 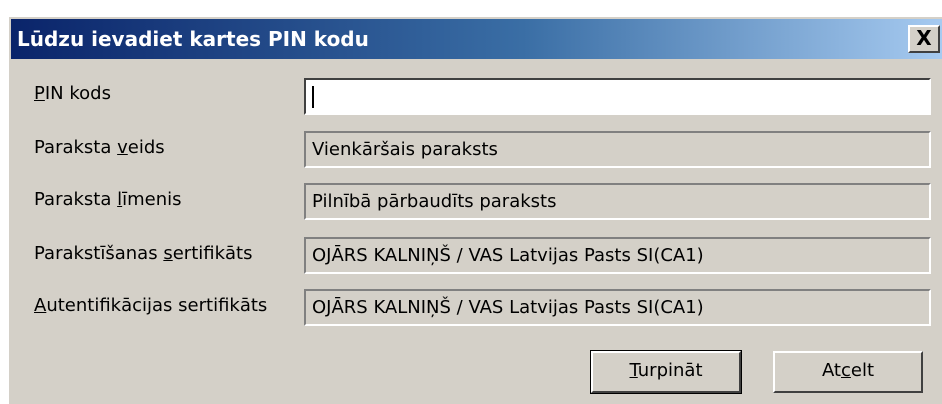 What do you see at coordinates (76, 147) in the screenshot?
I see `signature-type-label-pre: Paraksta` at bounding box center [76, 147].